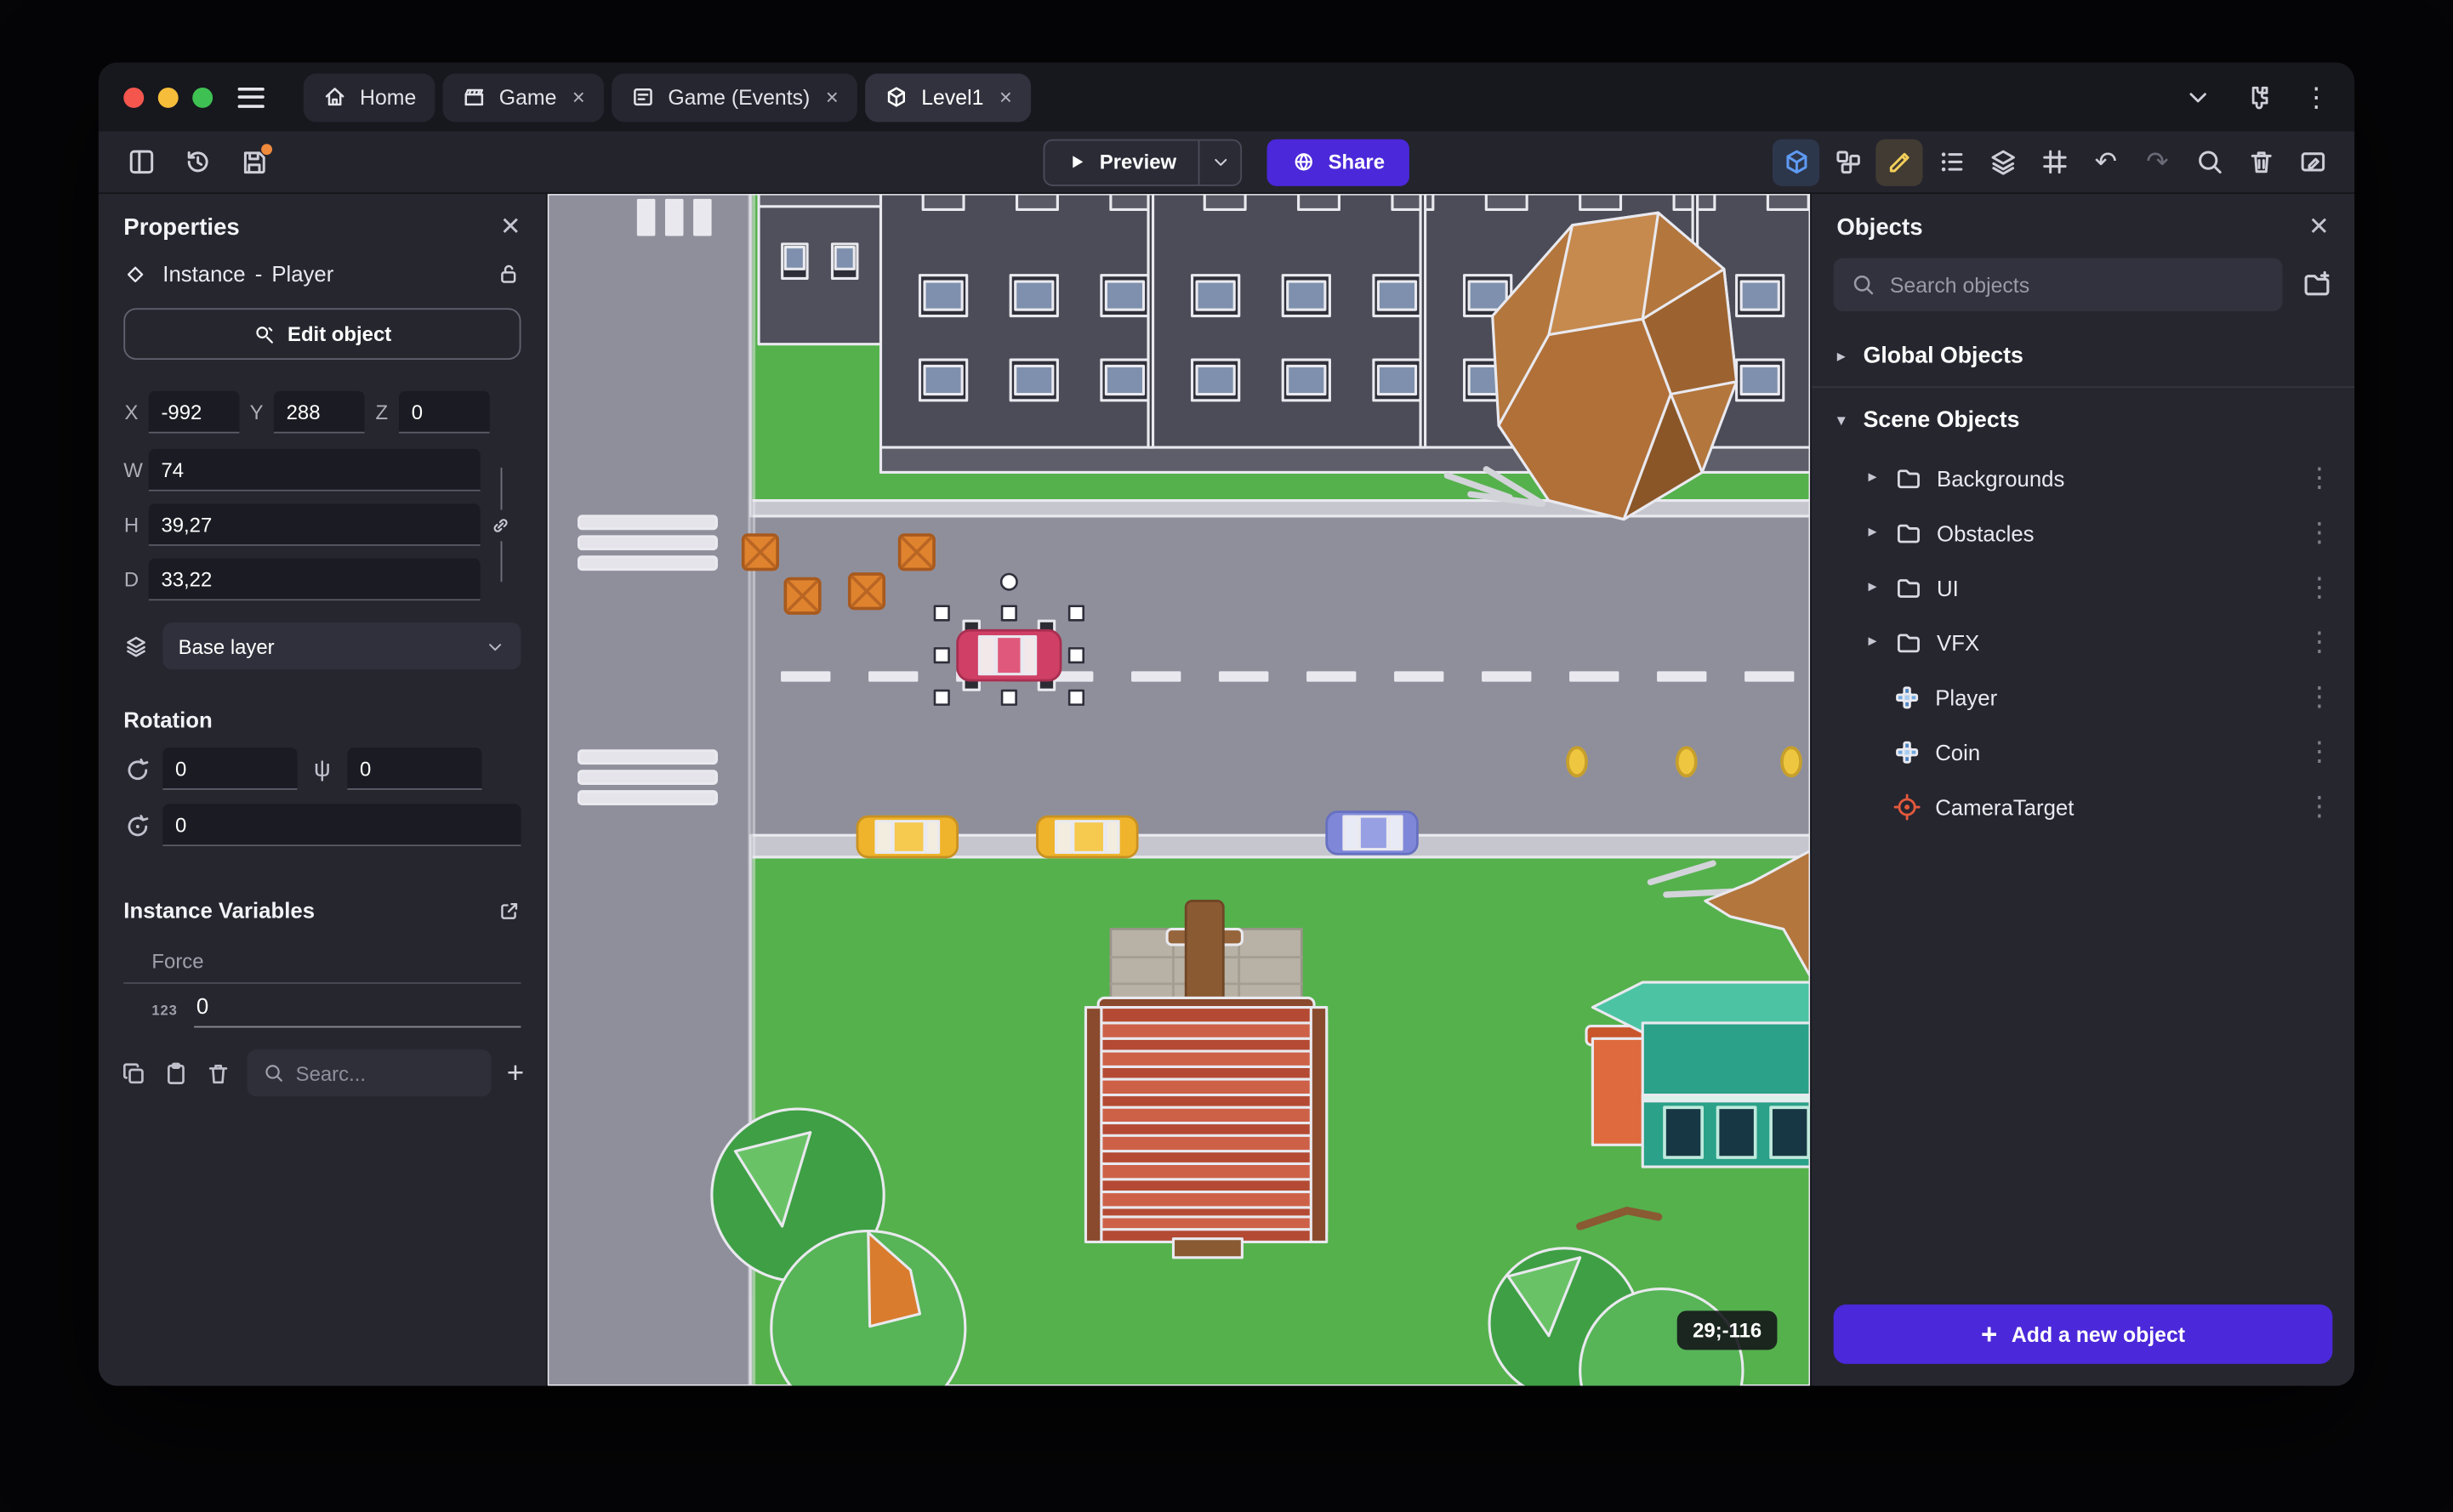 The image size is (2453, 1512). What do you see at coordinates (2083, 356) in the screenshot?
I see `global-objects-group: ▸ Global Objects` at bounding box center [2083, 356].